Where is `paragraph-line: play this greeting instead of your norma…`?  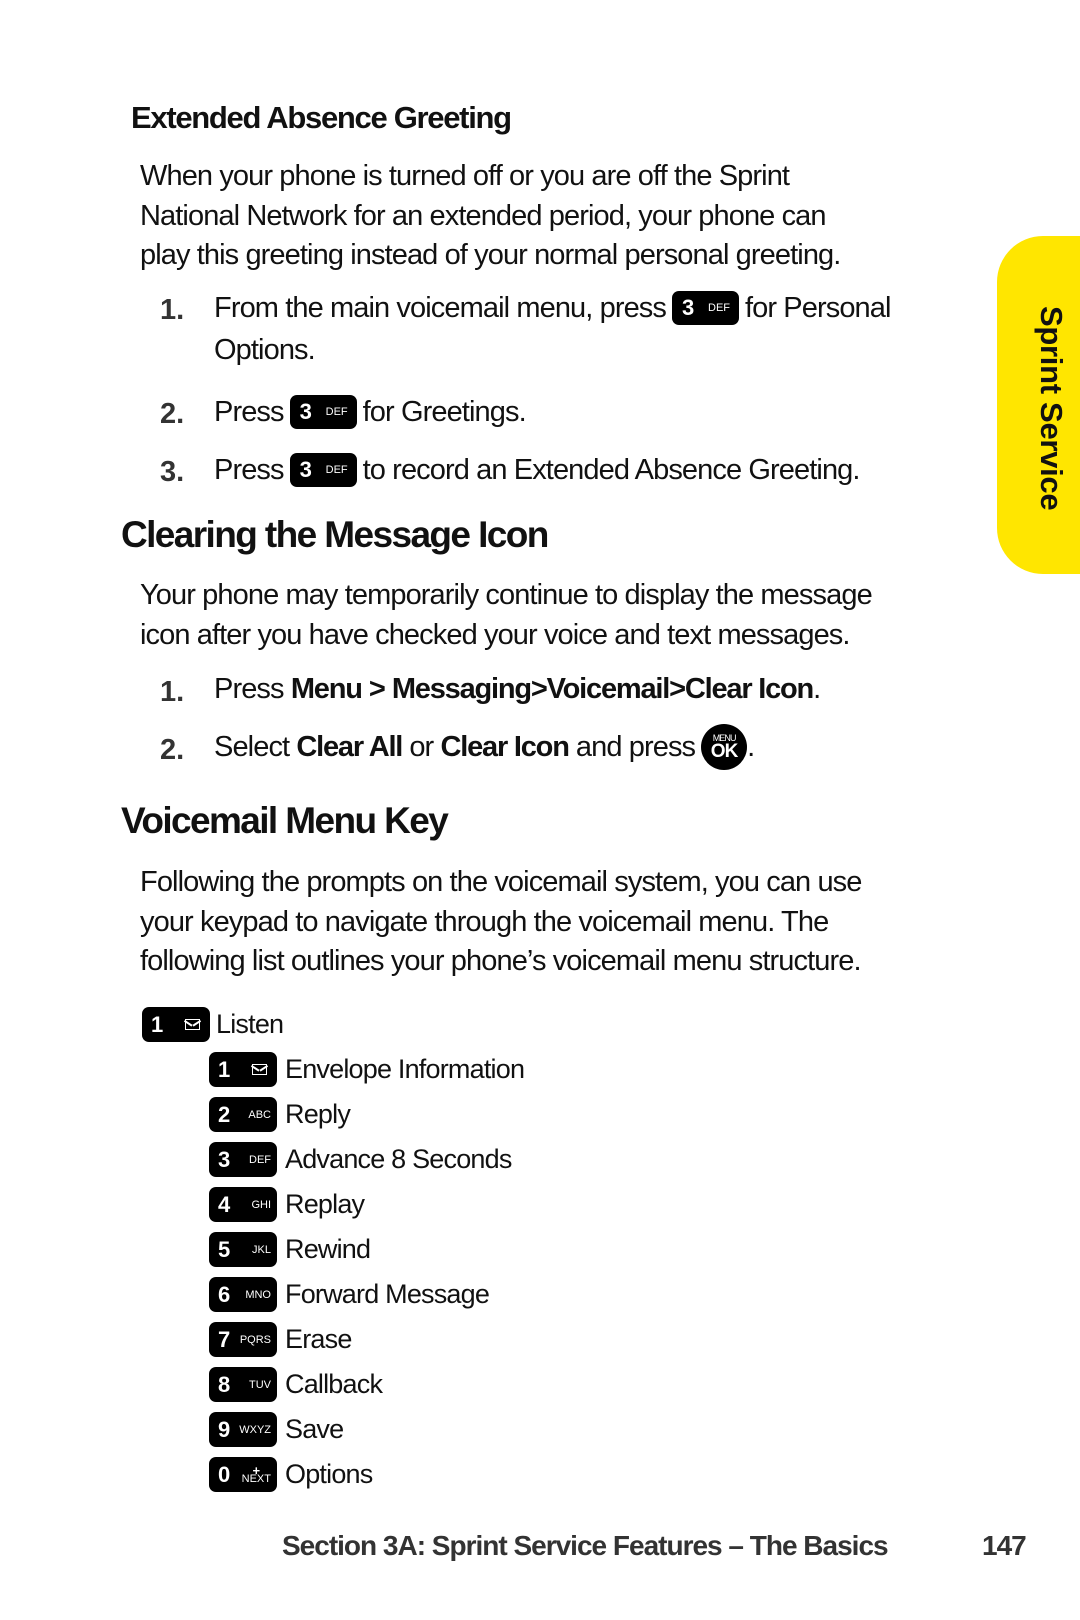 paragraph-line: play this greeting instead of your norma… is located at coordinates (490, 255).